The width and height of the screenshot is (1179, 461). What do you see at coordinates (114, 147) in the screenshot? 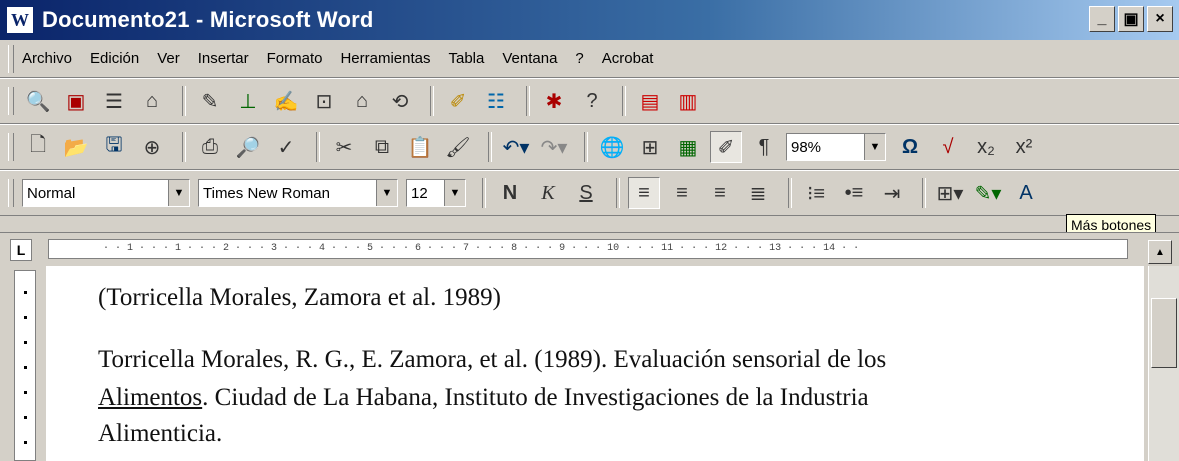
I see `save-icon: 🖫` at bounding box center [114, 147].